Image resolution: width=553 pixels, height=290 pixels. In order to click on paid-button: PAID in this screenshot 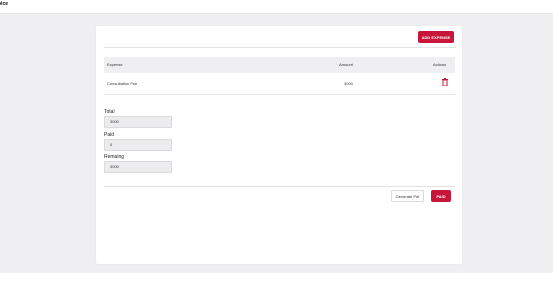, I will do `click(441, 196)`.